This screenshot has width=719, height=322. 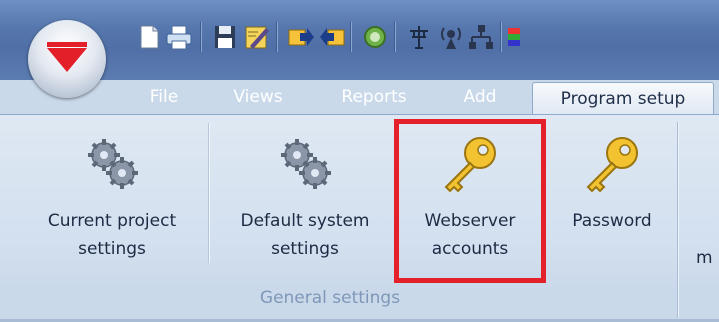 I want to click on tab-views: Views, so click(x=258, y=97).